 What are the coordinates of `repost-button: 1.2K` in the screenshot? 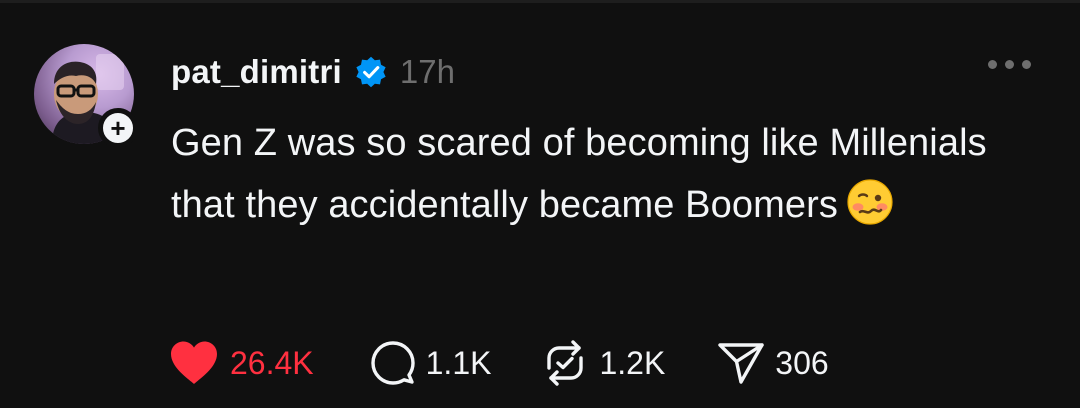 It's located at (603, 363).